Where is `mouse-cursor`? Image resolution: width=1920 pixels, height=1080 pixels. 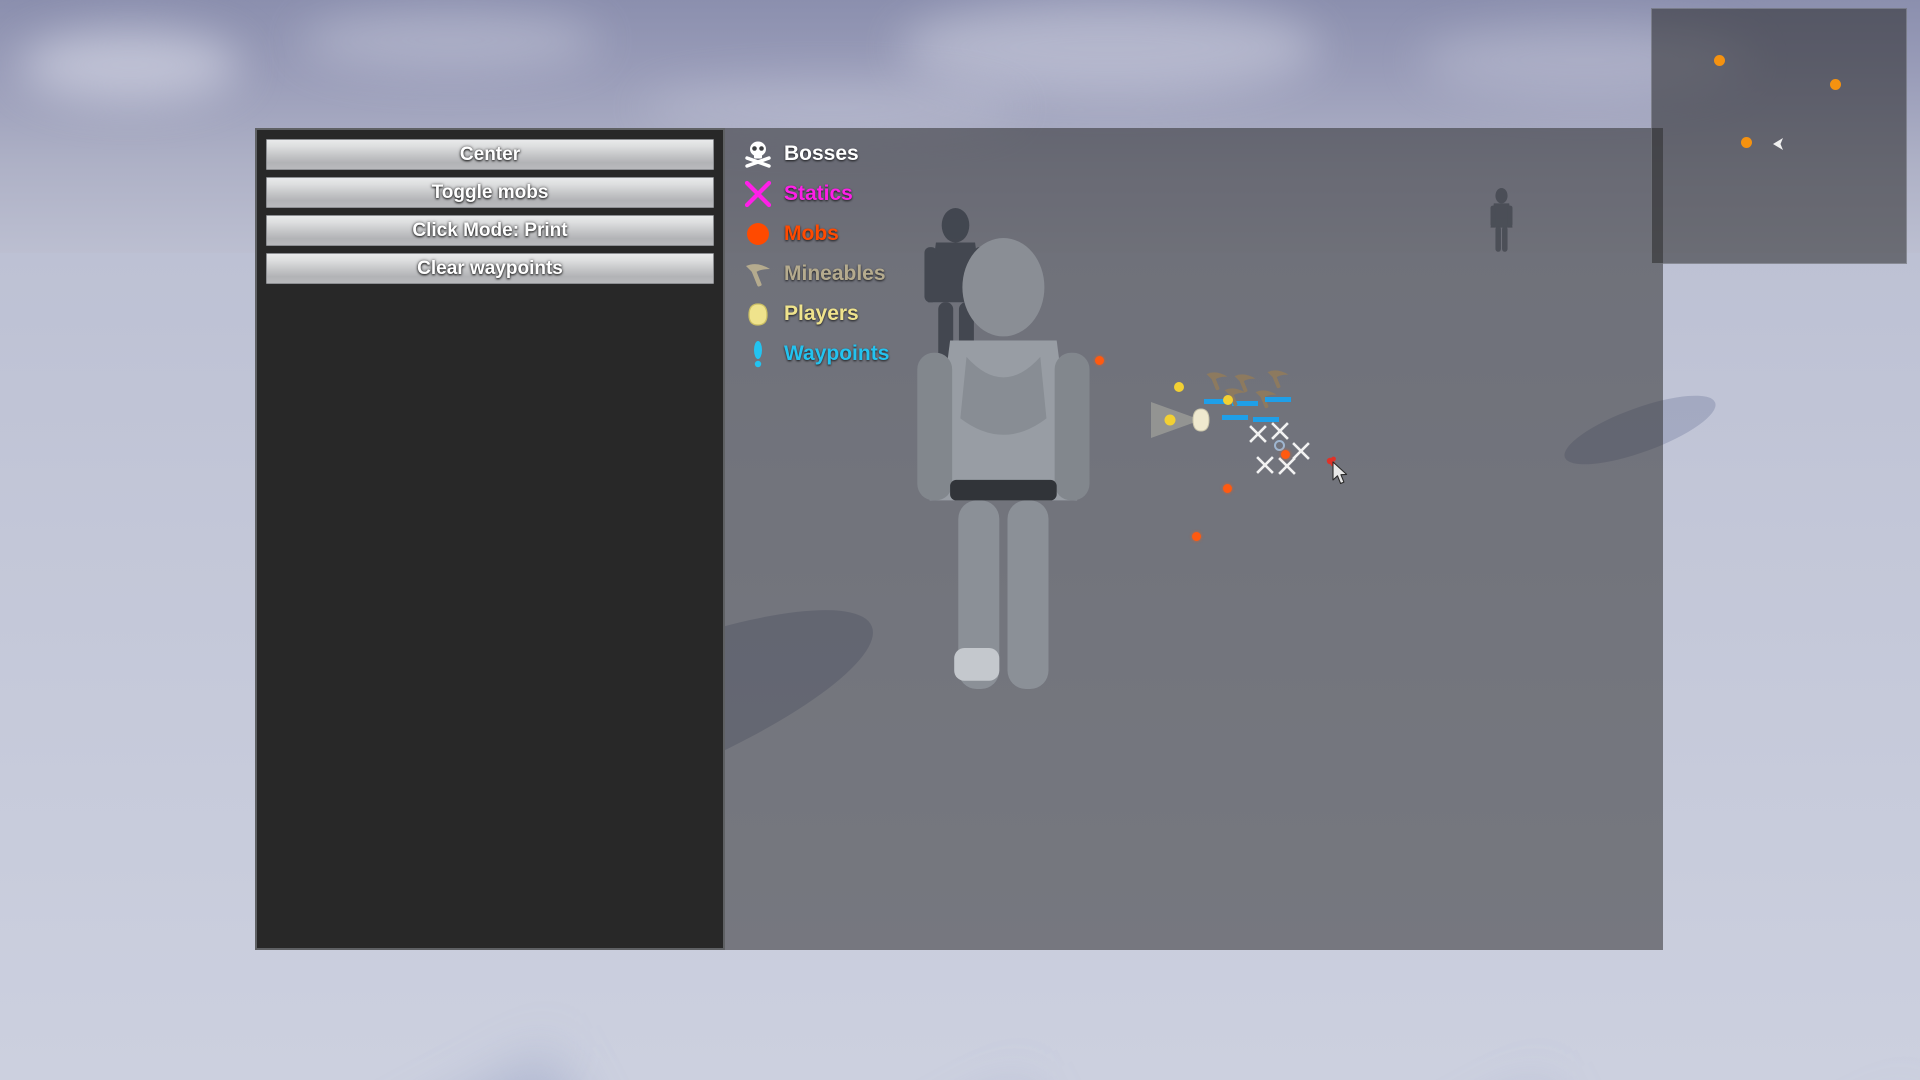
mouse-cursor is located at coordinates (1341, 474).